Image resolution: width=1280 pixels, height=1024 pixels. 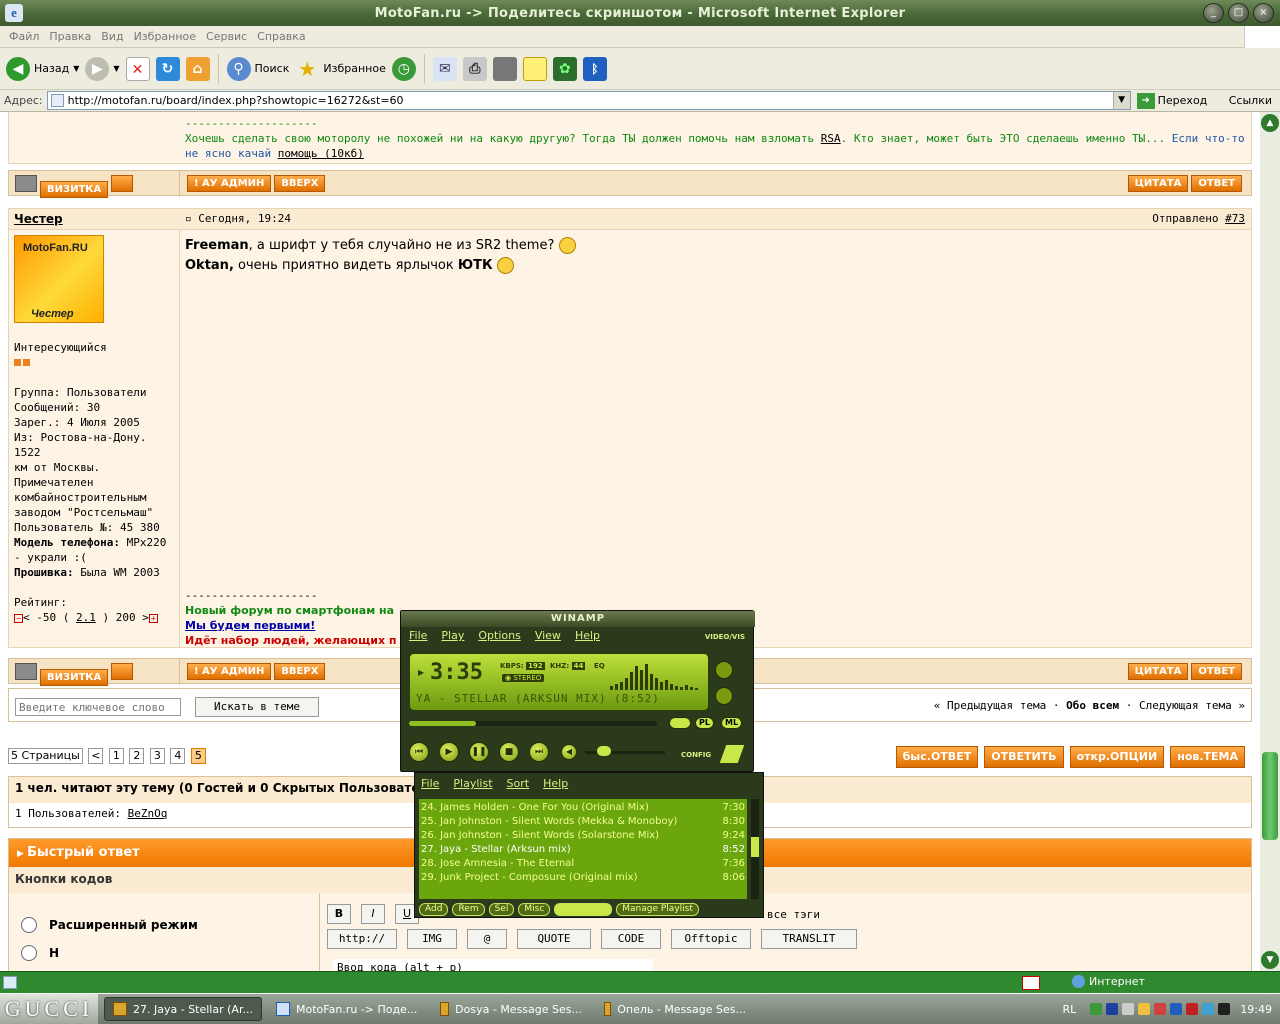 What do you see at coordinates (165, 36) in the screenshot?
I see `menu-favorites: Избранное` at bounding box center [165, 36].